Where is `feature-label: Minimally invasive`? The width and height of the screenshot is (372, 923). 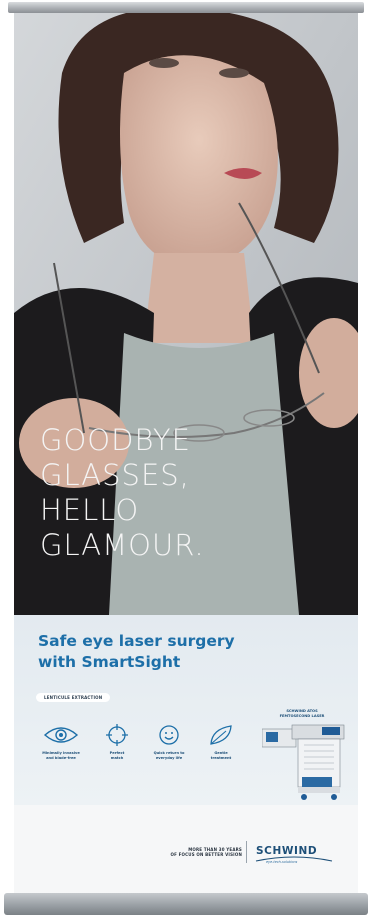
feature-label: Minimally invasive is located at coordinates (61, 753).